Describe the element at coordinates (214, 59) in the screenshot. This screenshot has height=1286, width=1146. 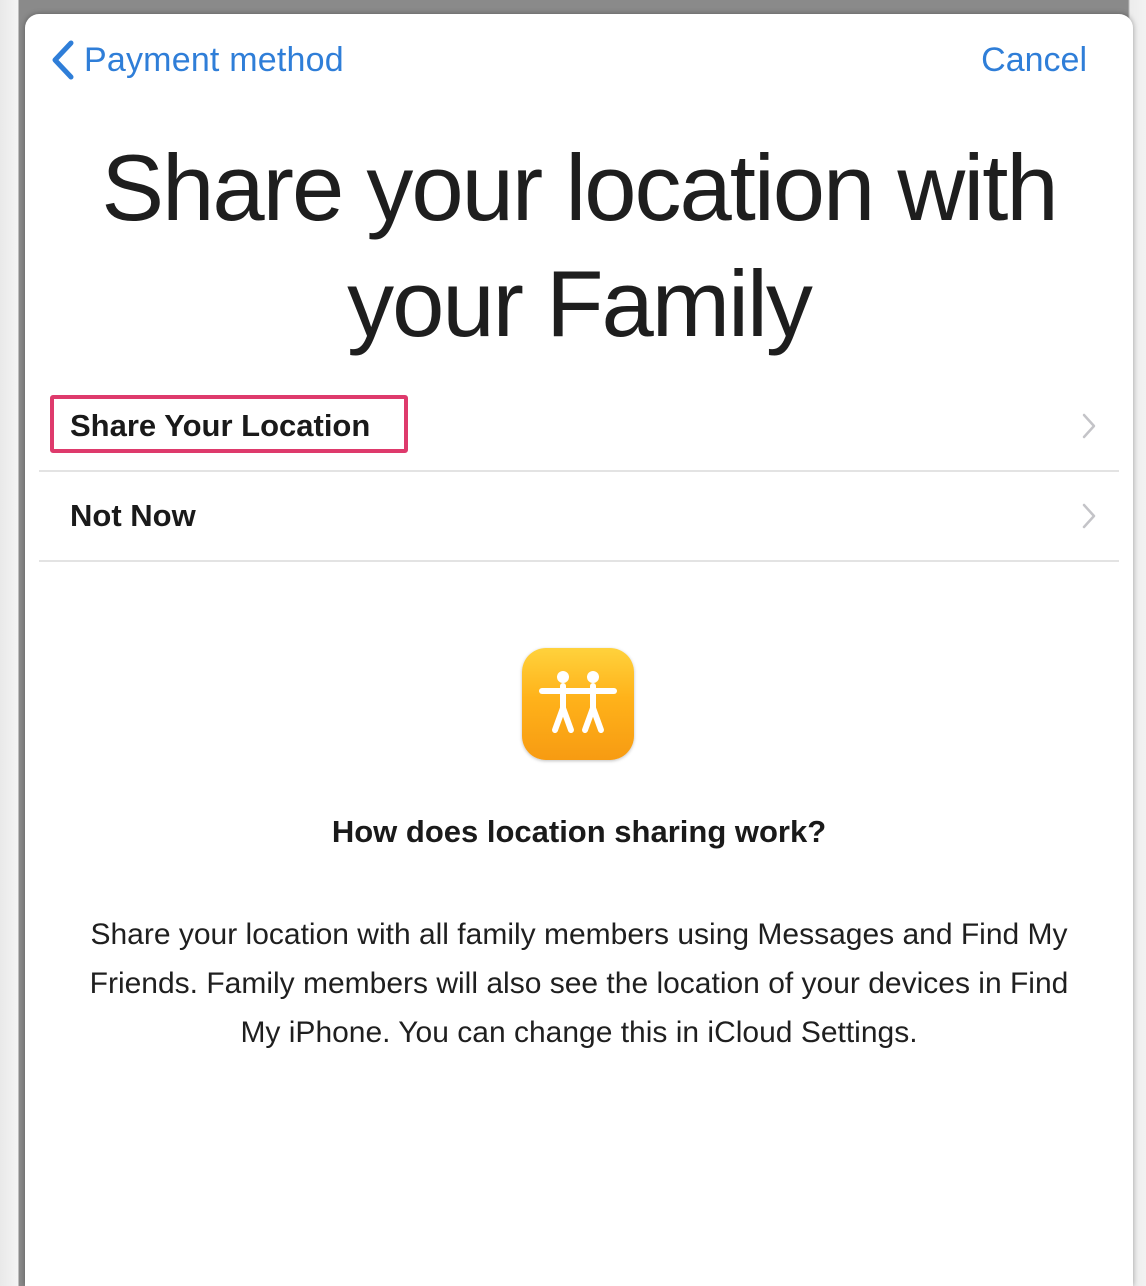
I see `back-button-label: Payment method` at that location.